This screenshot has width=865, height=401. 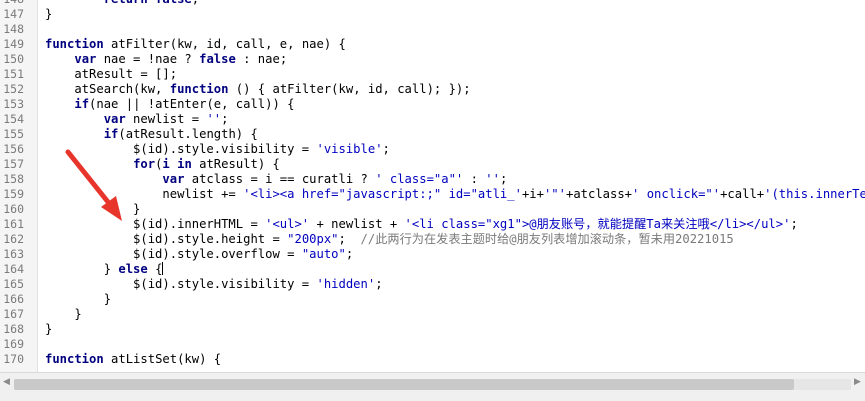 I want to click on line-number: 157, so click(x=13, y=164).